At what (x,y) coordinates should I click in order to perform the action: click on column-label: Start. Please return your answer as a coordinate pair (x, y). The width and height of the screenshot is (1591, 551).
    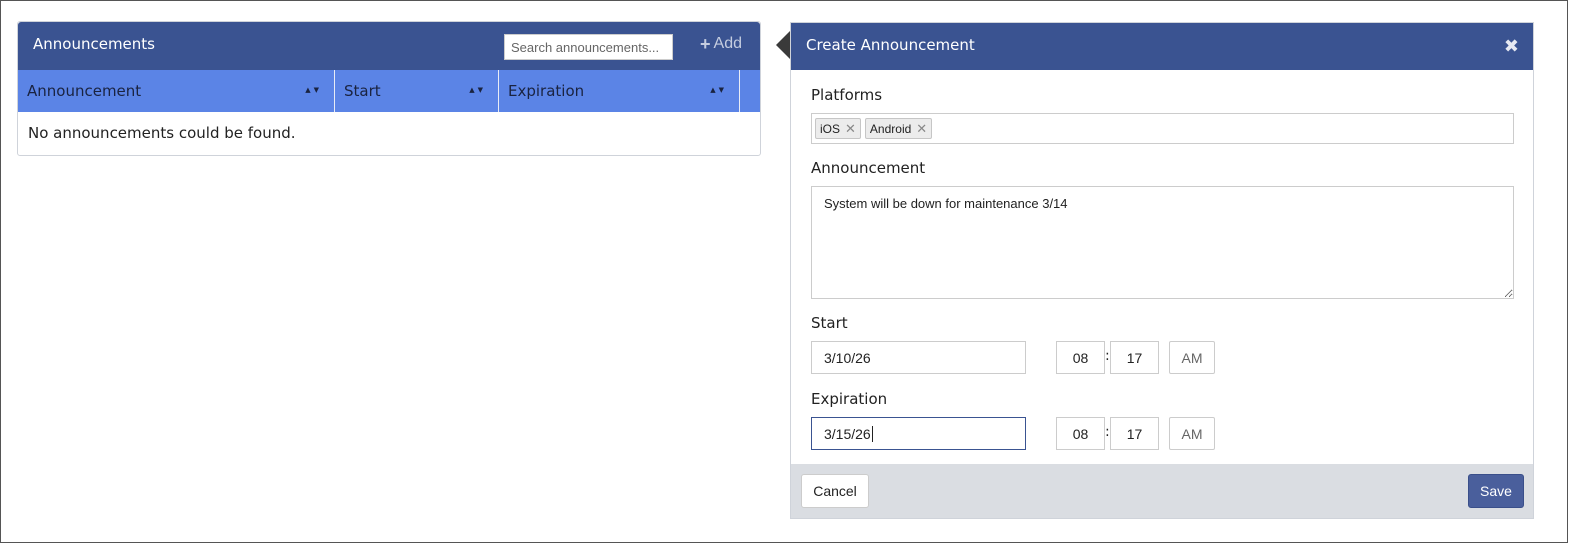
    Looking at the image, I should click on (362, 91).